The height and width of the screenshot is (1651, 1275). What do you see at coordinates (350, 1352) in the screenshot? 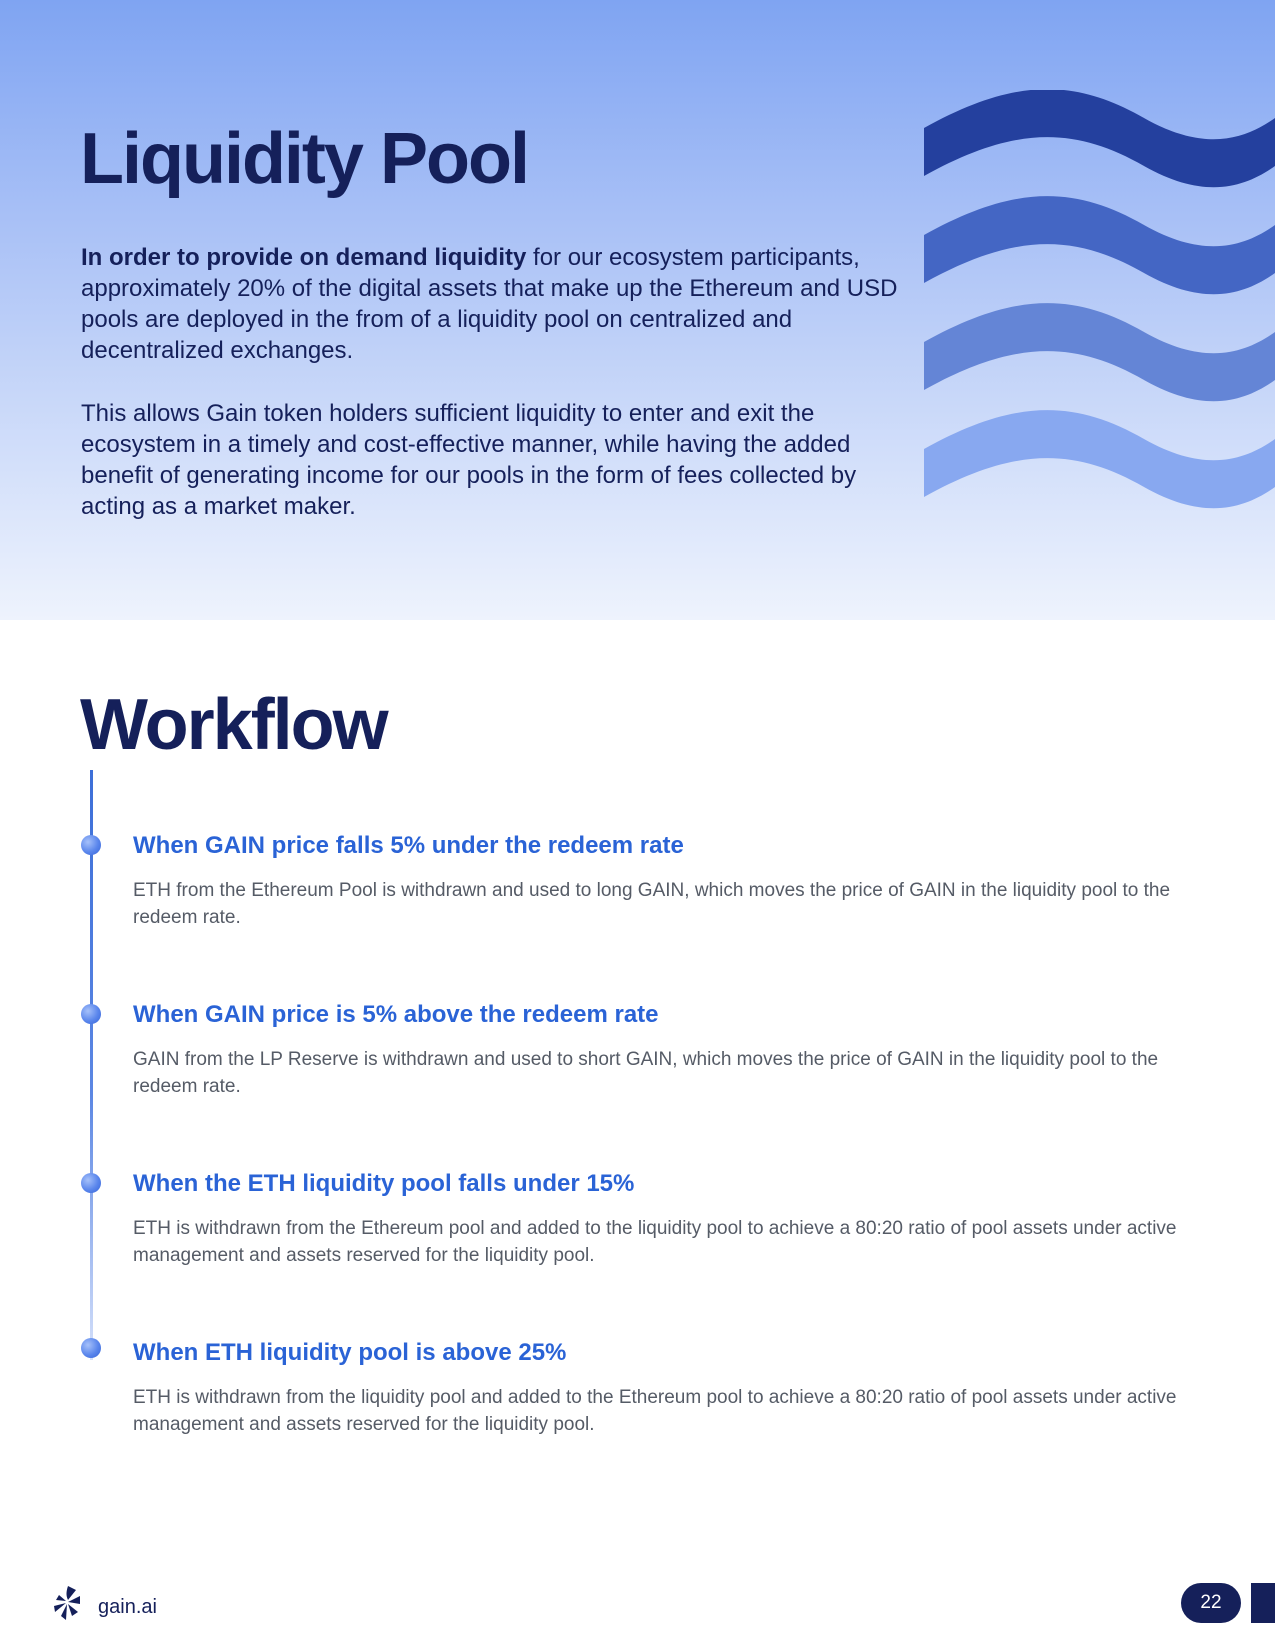
I see `step-title: When ETH liquidity pool is above 25%` at bounding box center [350, 1352].